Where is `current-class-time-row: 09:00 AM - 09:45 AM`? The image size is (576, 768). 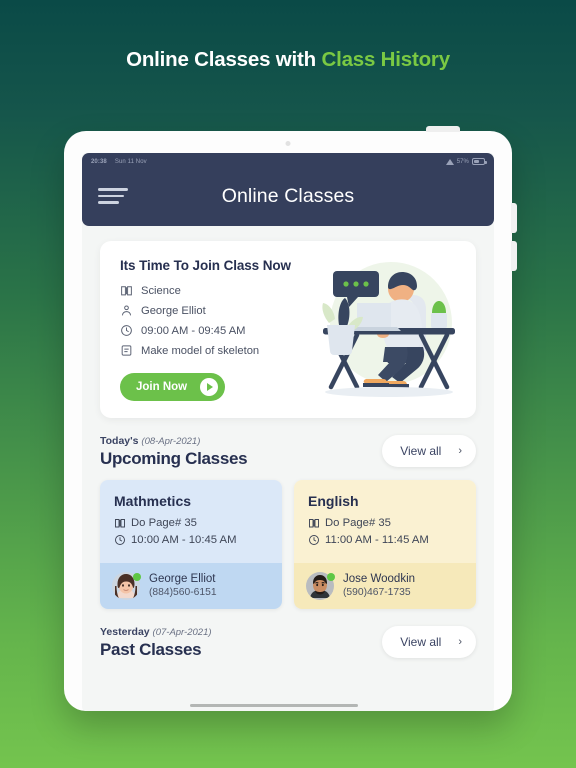
current-class-time-row: 09:00 AM - 09:45 AM is located at coordinates (215, 330).